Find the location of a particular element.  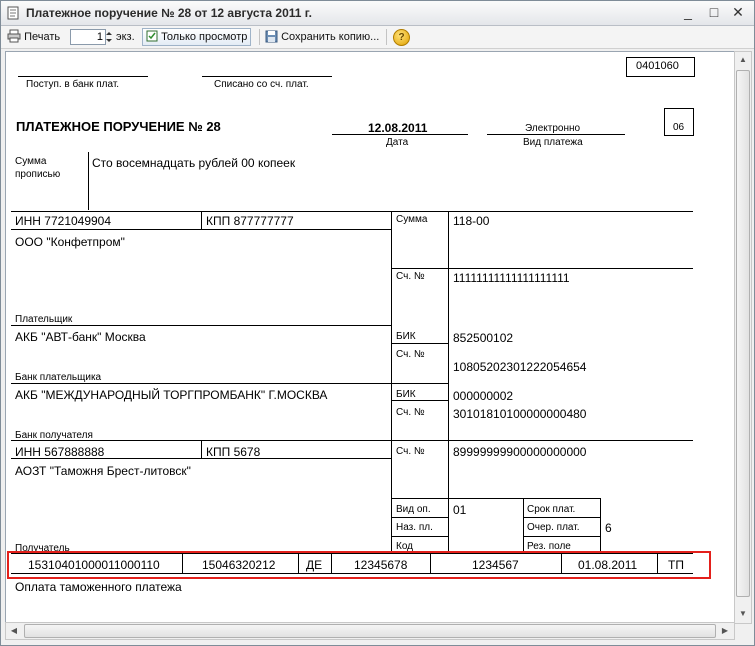

bank-received-line is located at coordinates (83, 76).